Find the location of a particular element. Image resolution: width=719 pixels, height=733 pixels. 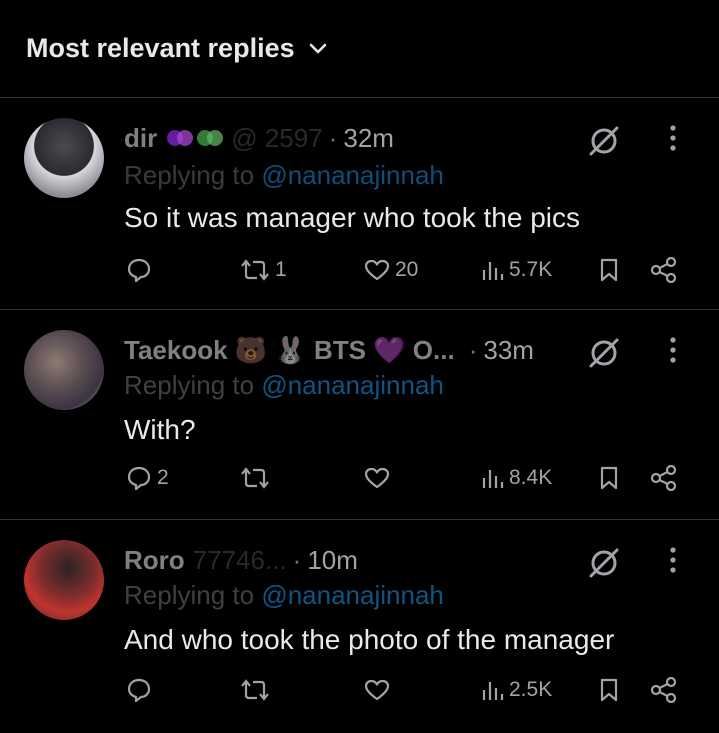

reply-count: 2 is located at coordinates (163, 477).